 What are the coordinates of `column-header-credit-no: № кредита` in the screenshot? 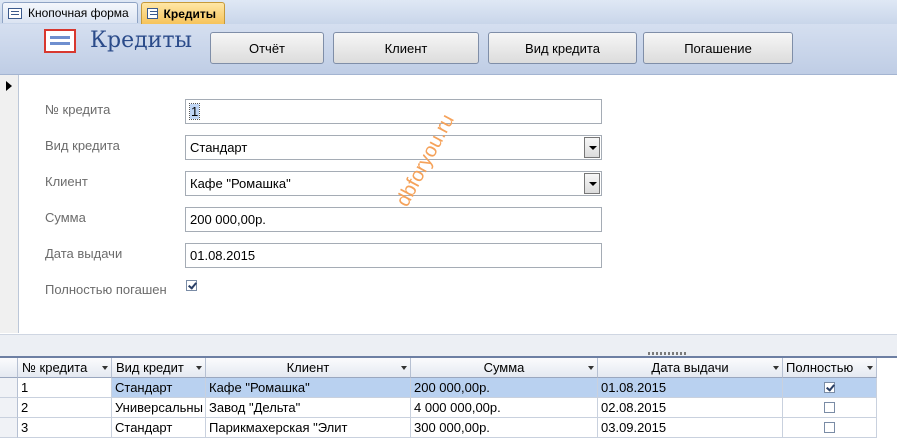 It's located at (65, 368).